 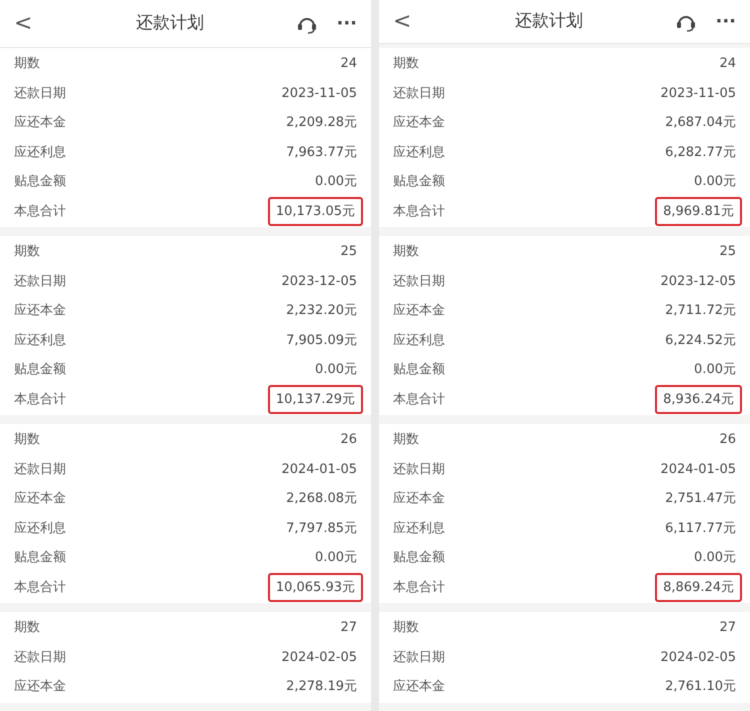 What do you see at coordinates (700, 123) in the screenshot?
I see `field-value: 2,687.04元` at bounding box center [700, 123].